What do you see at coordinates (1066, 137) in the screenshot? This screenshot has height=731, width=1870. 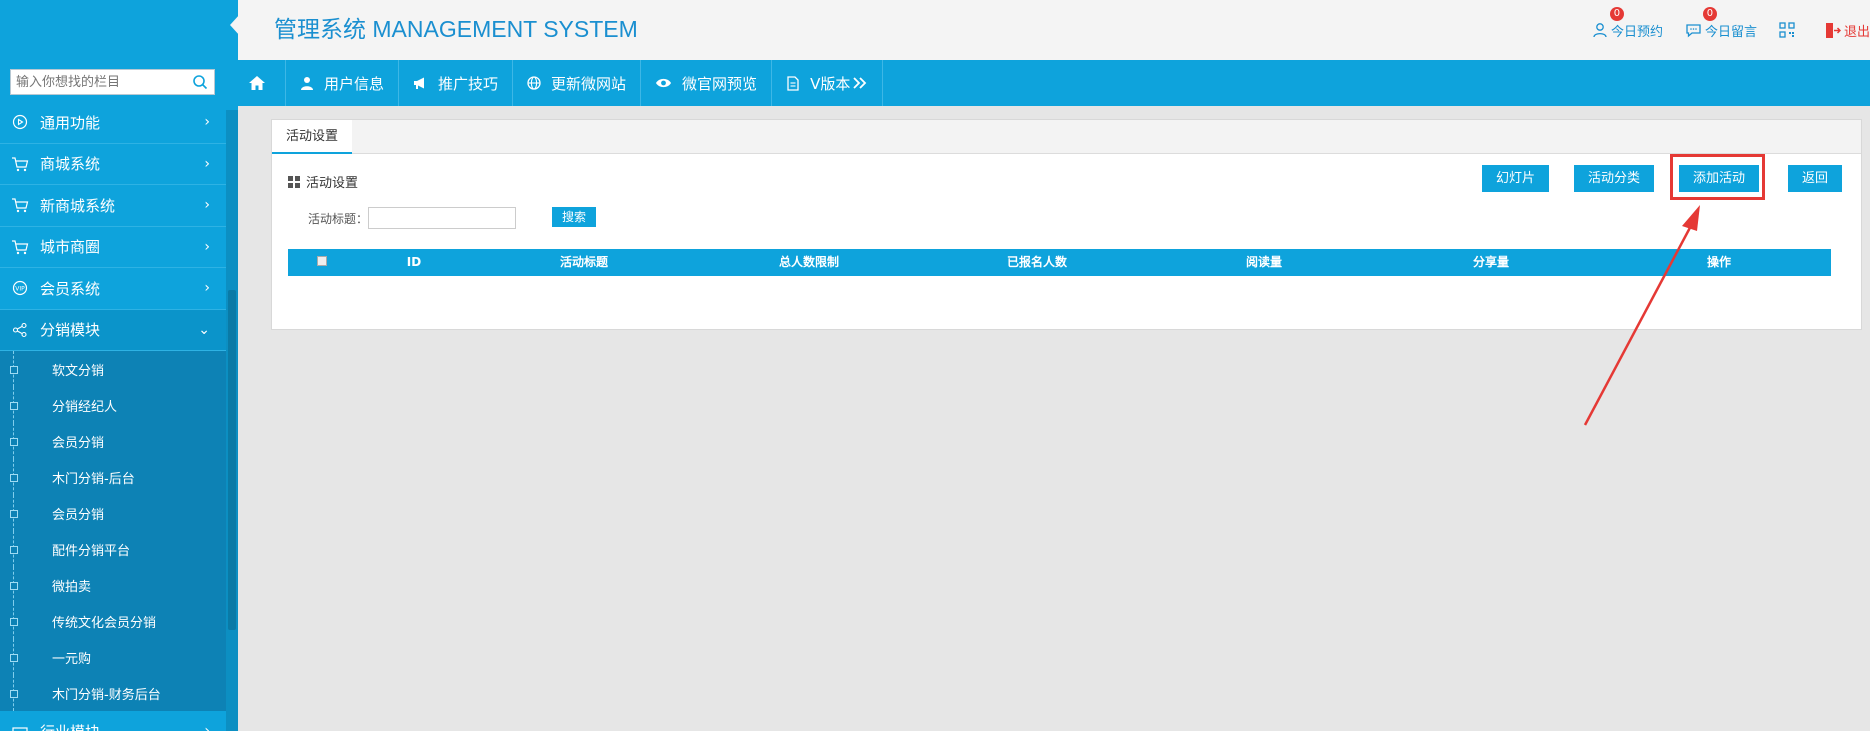 I see `tab-bar: 活动设置` at bounding box center [1066, 137].